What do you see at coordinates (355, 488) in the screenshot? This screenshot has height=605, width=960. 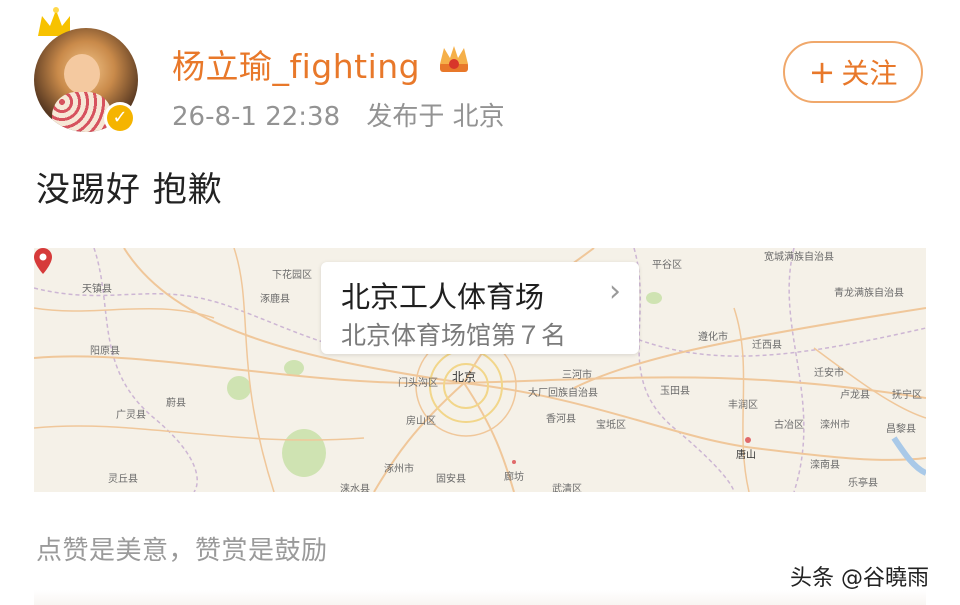 I see `map-label: 涞水县` at bounding box center [355, 488].